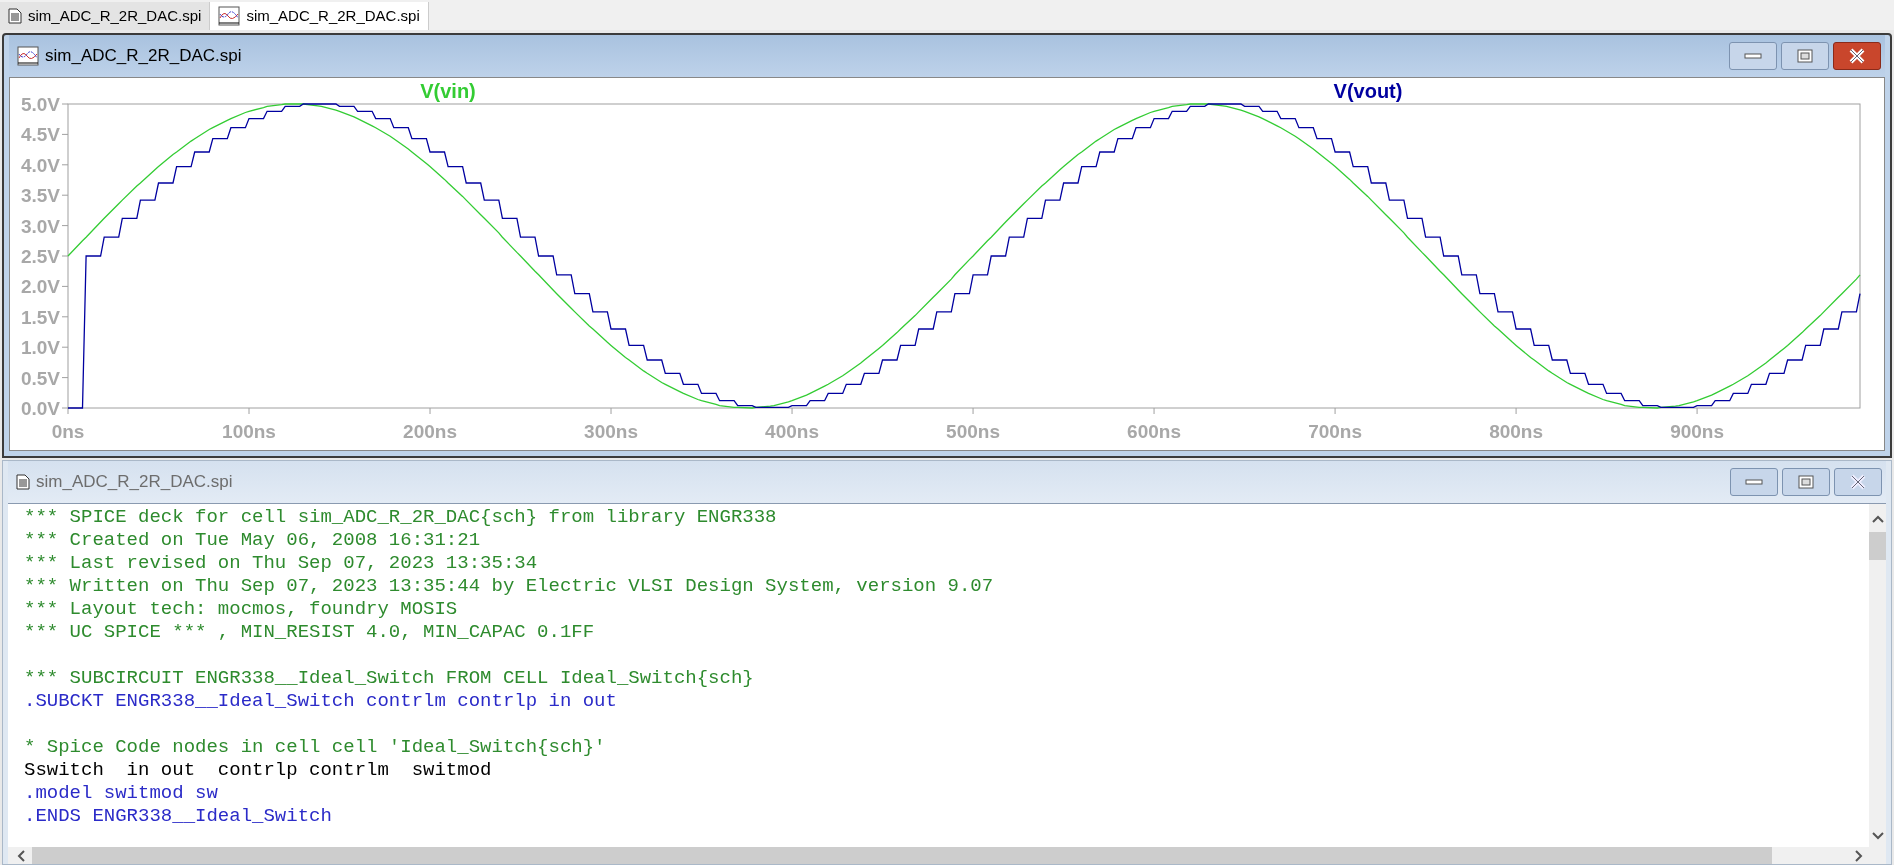 The height and width of the screenshot is (865, 1894). I want to click on y-tick-label: 3.0V, so click(40, 226).